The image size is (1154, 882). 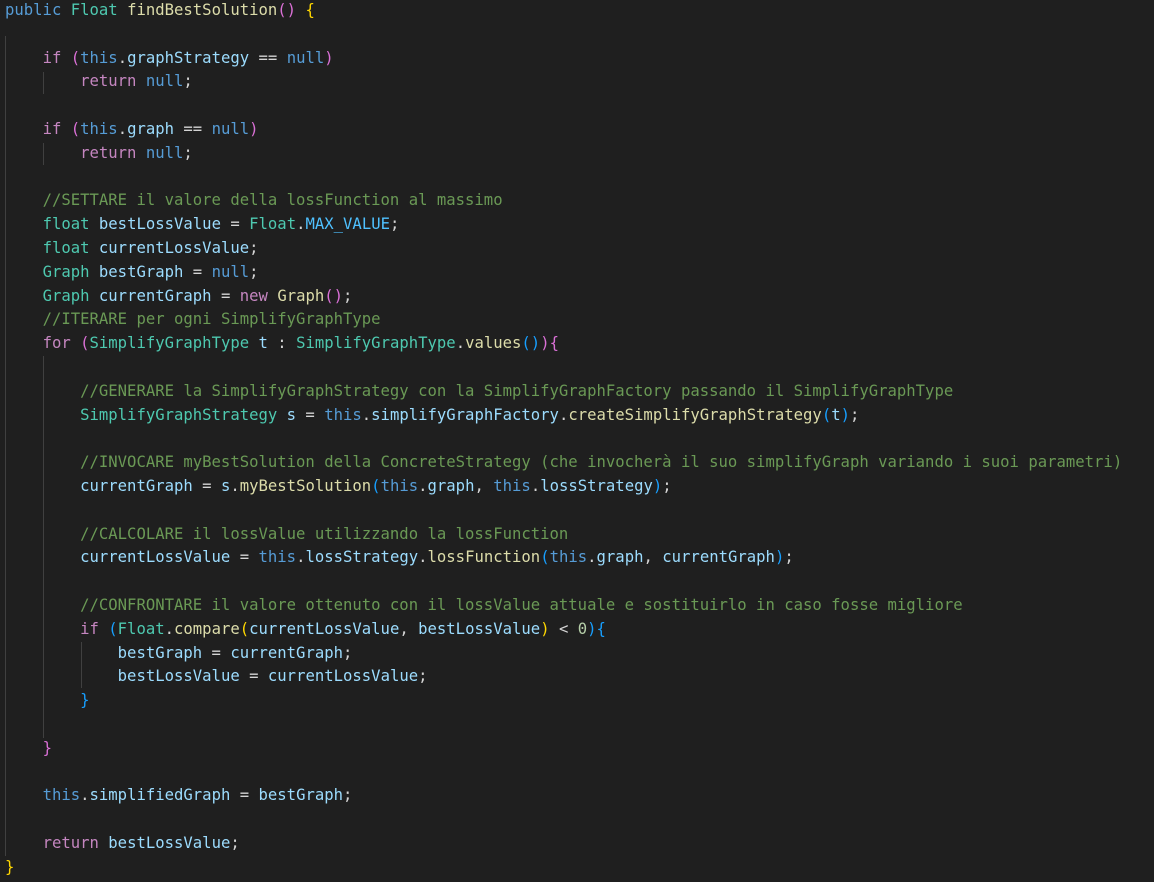 What do you see at coordinates (132, 249) in the screenshot?
I see `code-line: float currentLossValue;` at bounding box center [132, 249].